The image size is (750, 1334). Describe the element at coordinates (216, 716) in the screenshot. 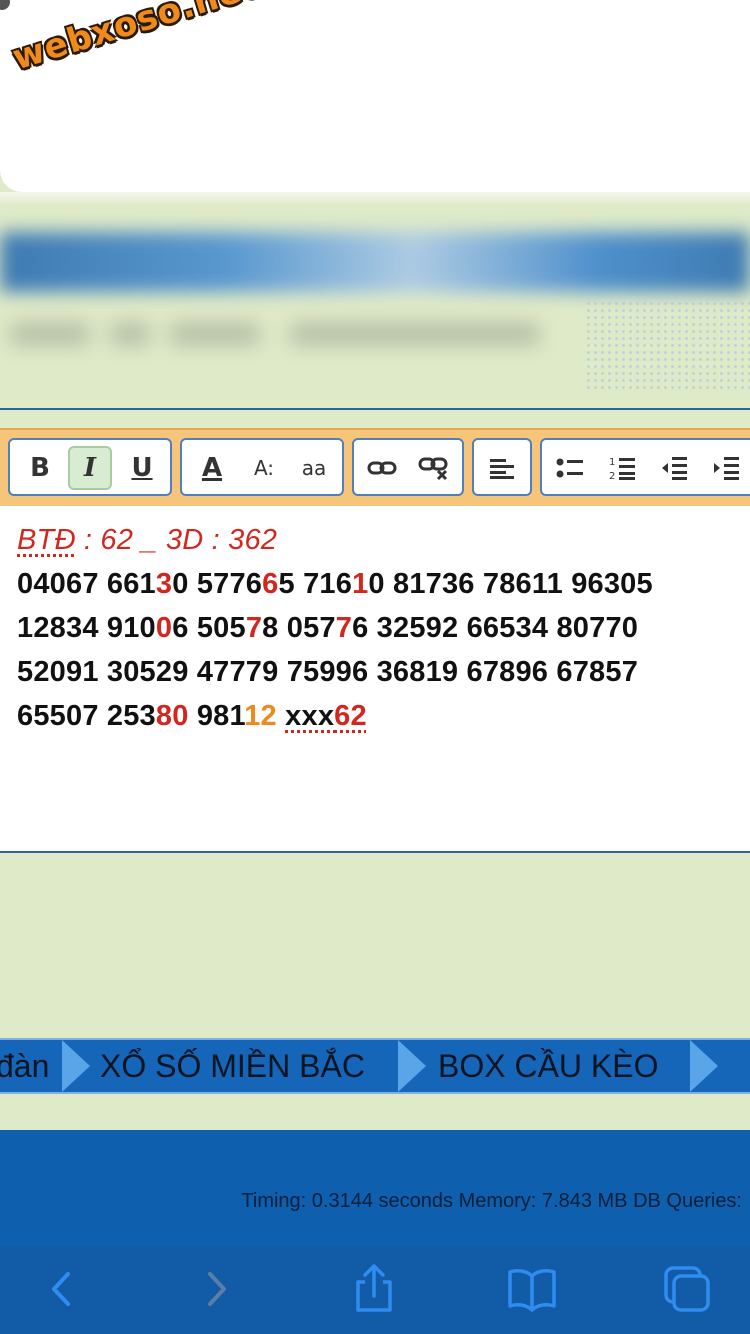

I see `line4-text-c: 981` at that location.